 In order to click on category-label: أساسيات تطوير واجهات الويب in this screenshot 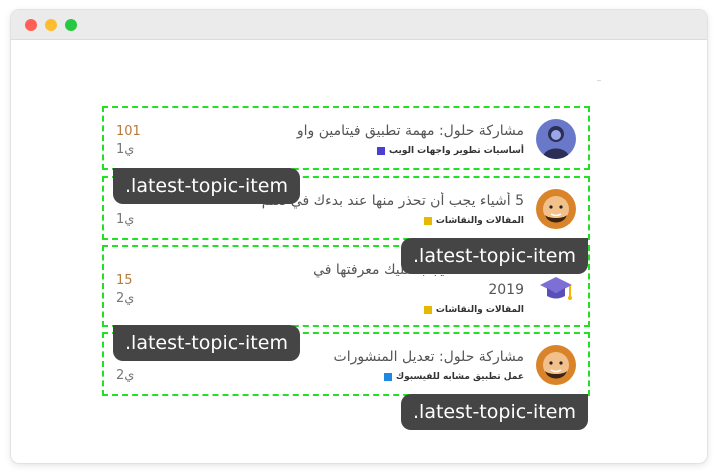, I will do `click(456, 151)`.